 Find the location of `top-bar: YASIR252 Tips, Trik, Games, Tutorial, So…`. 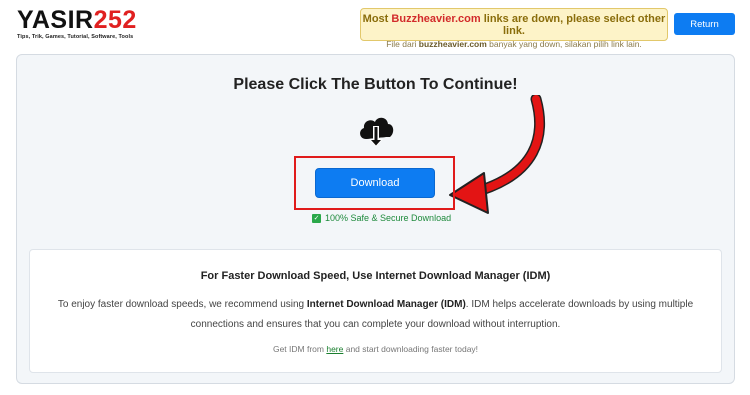

top-bar: YASIR252 Tips, Trik, Games, Tutorial, So… is located at coordinates (375, 24).